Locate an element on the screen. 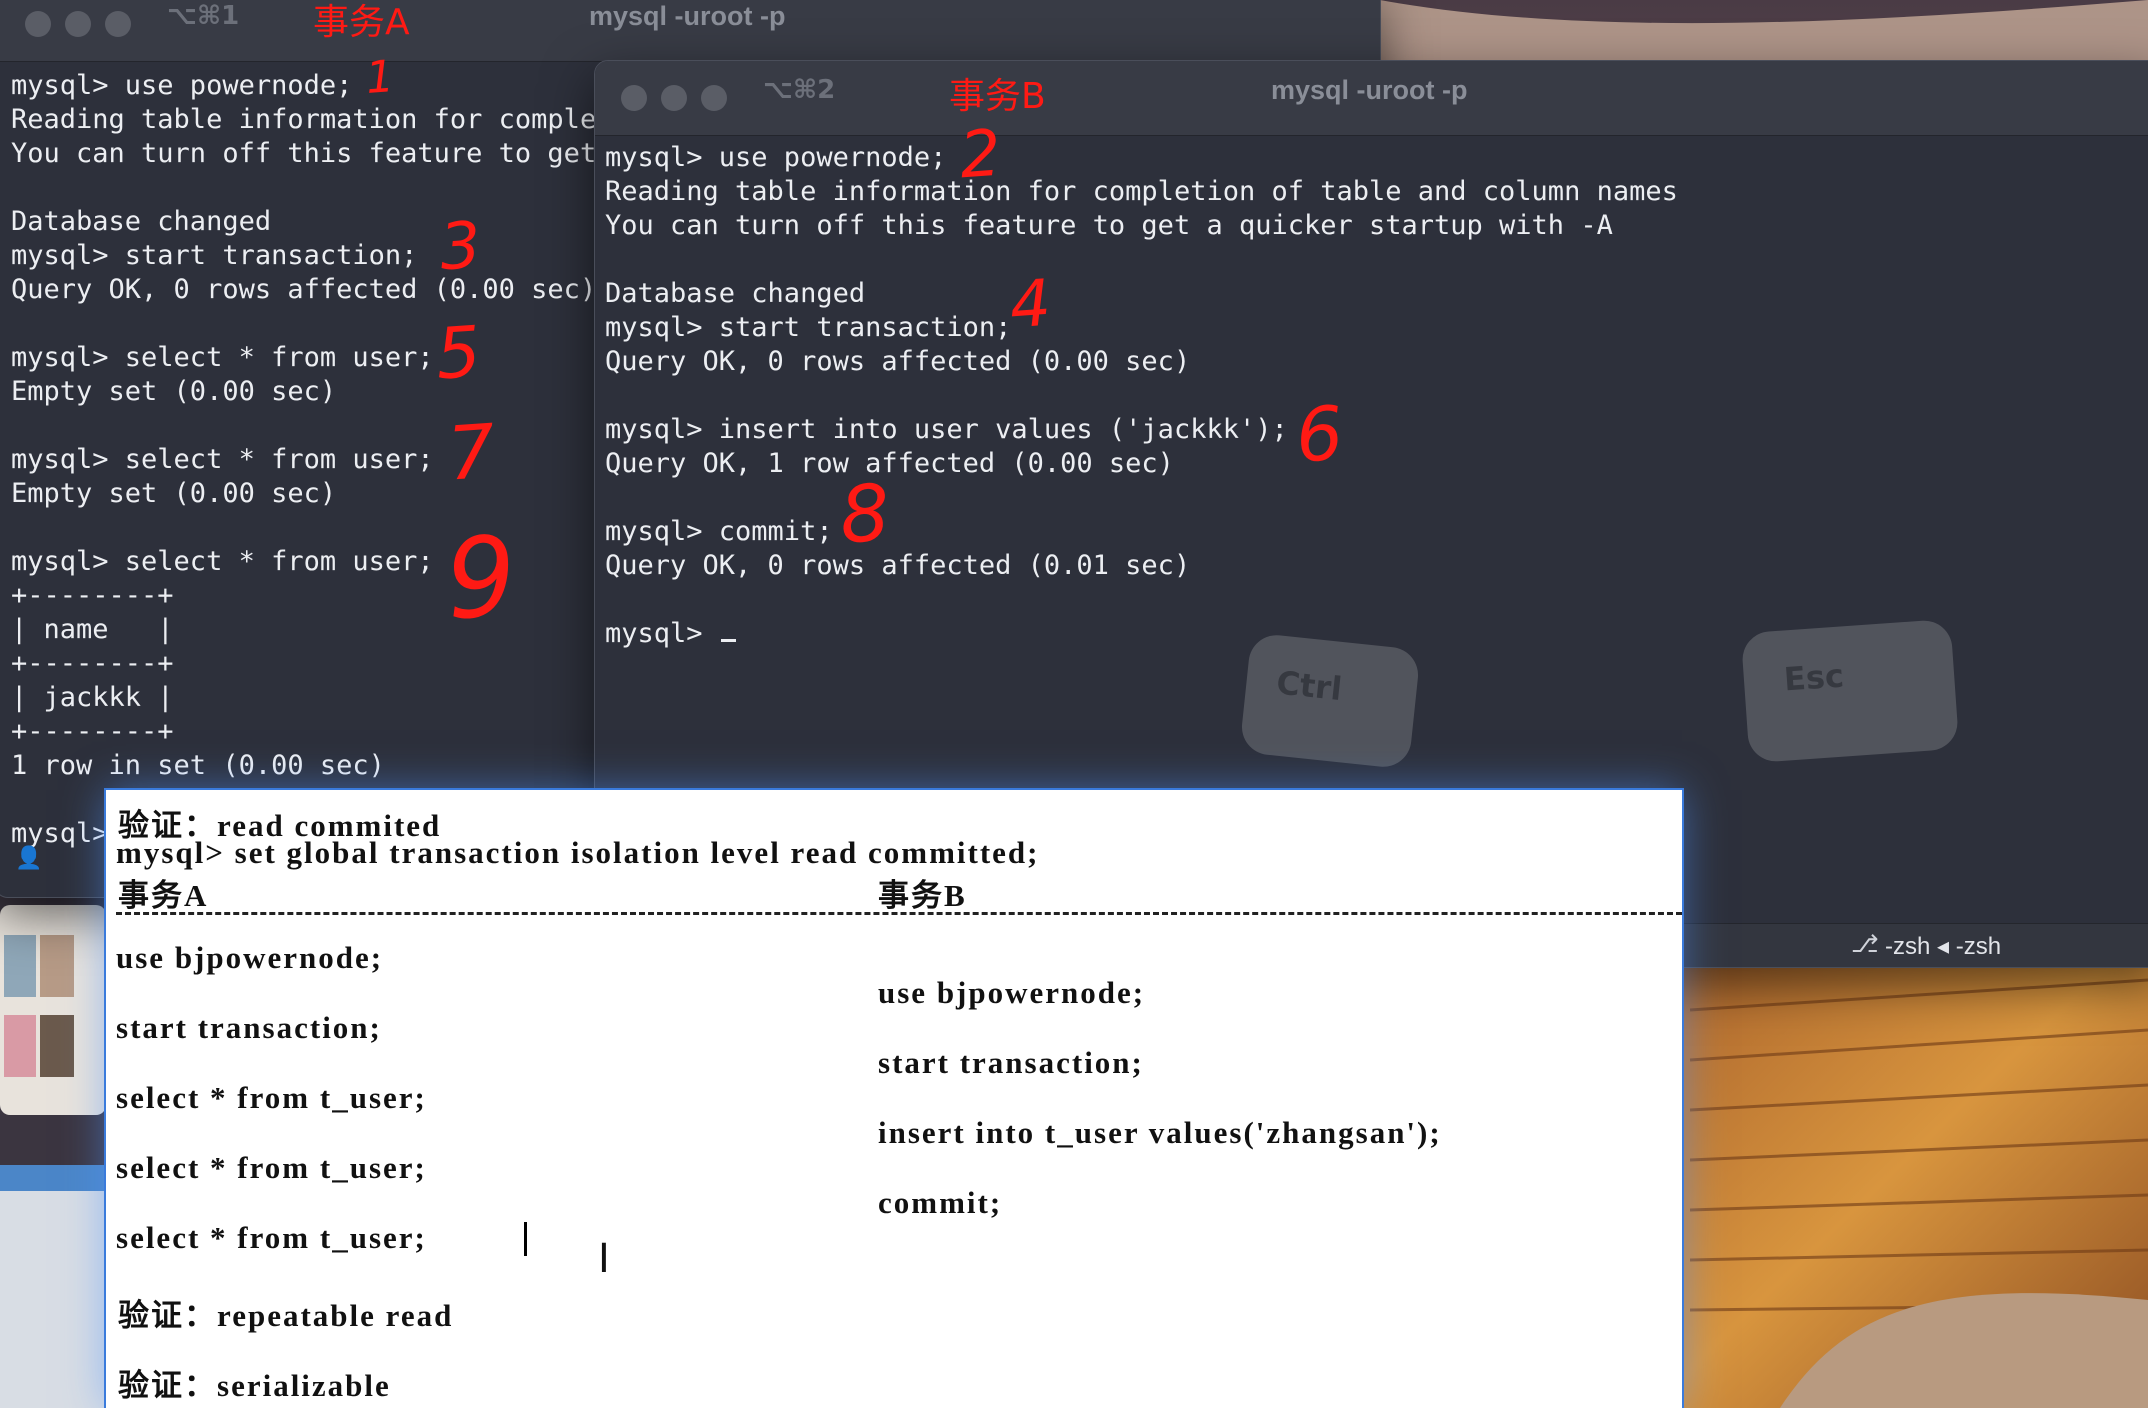  branch-icon: ⎇ is located at coordinates (1865, 944).